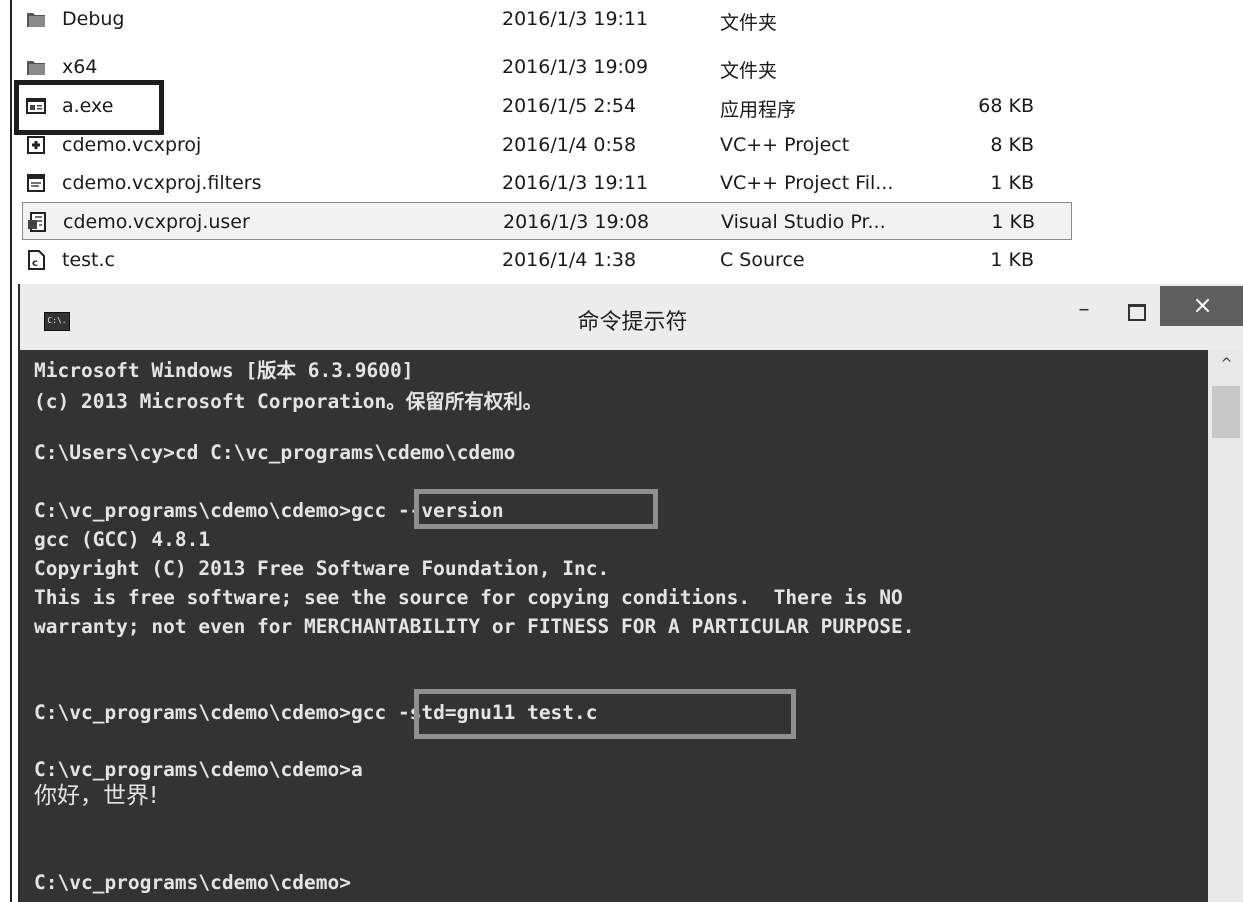  What do you see at coordinates (1084, 312) in the screenshot?
I see `minimize-button: –` at bounding box center [1084, 312].